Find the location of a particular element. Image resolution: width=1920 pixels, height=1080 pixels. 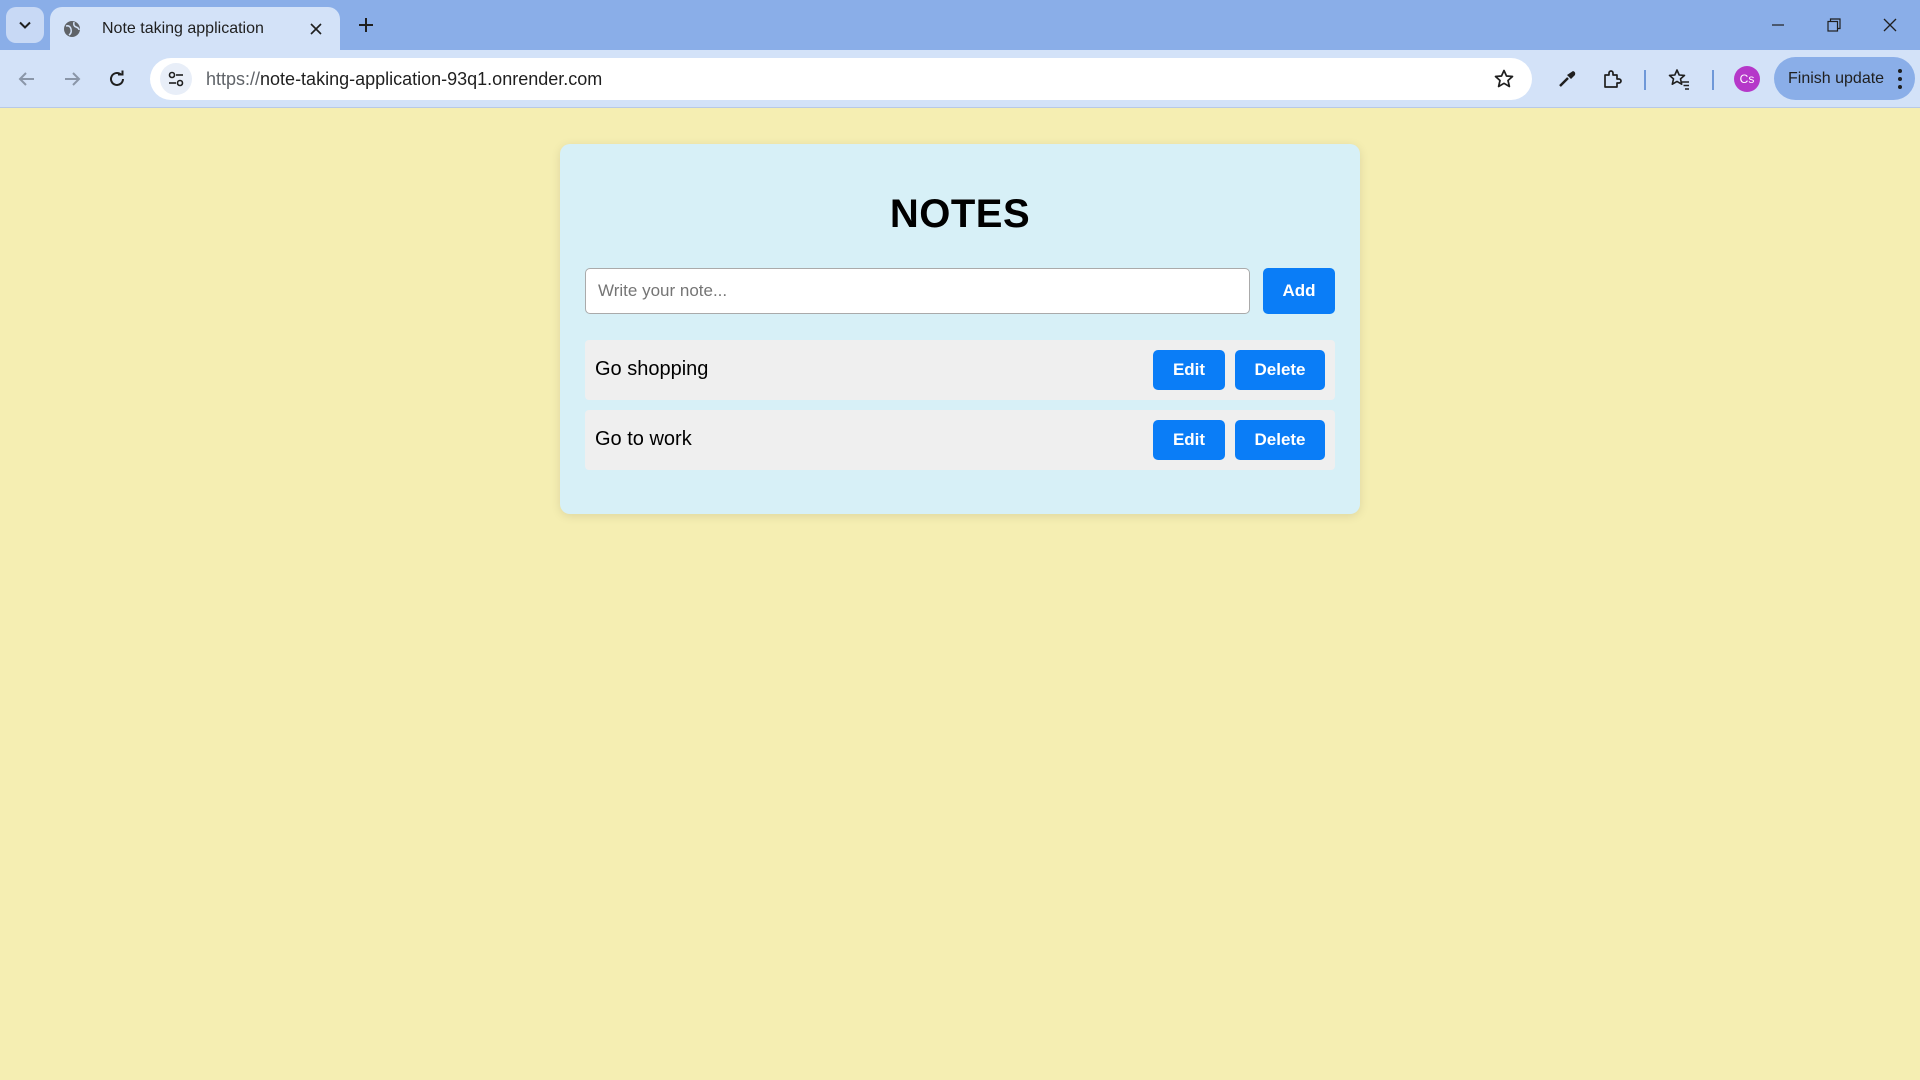

forward-button is located at coordinates (72, 79).